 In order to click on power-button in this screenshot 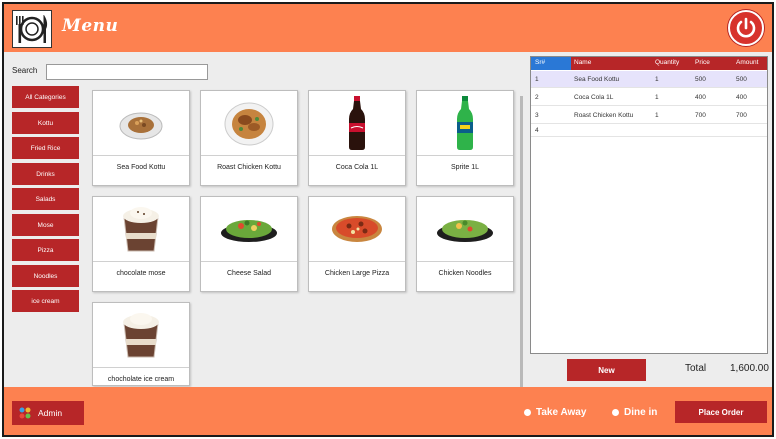, I will do `click(746, 28)`.